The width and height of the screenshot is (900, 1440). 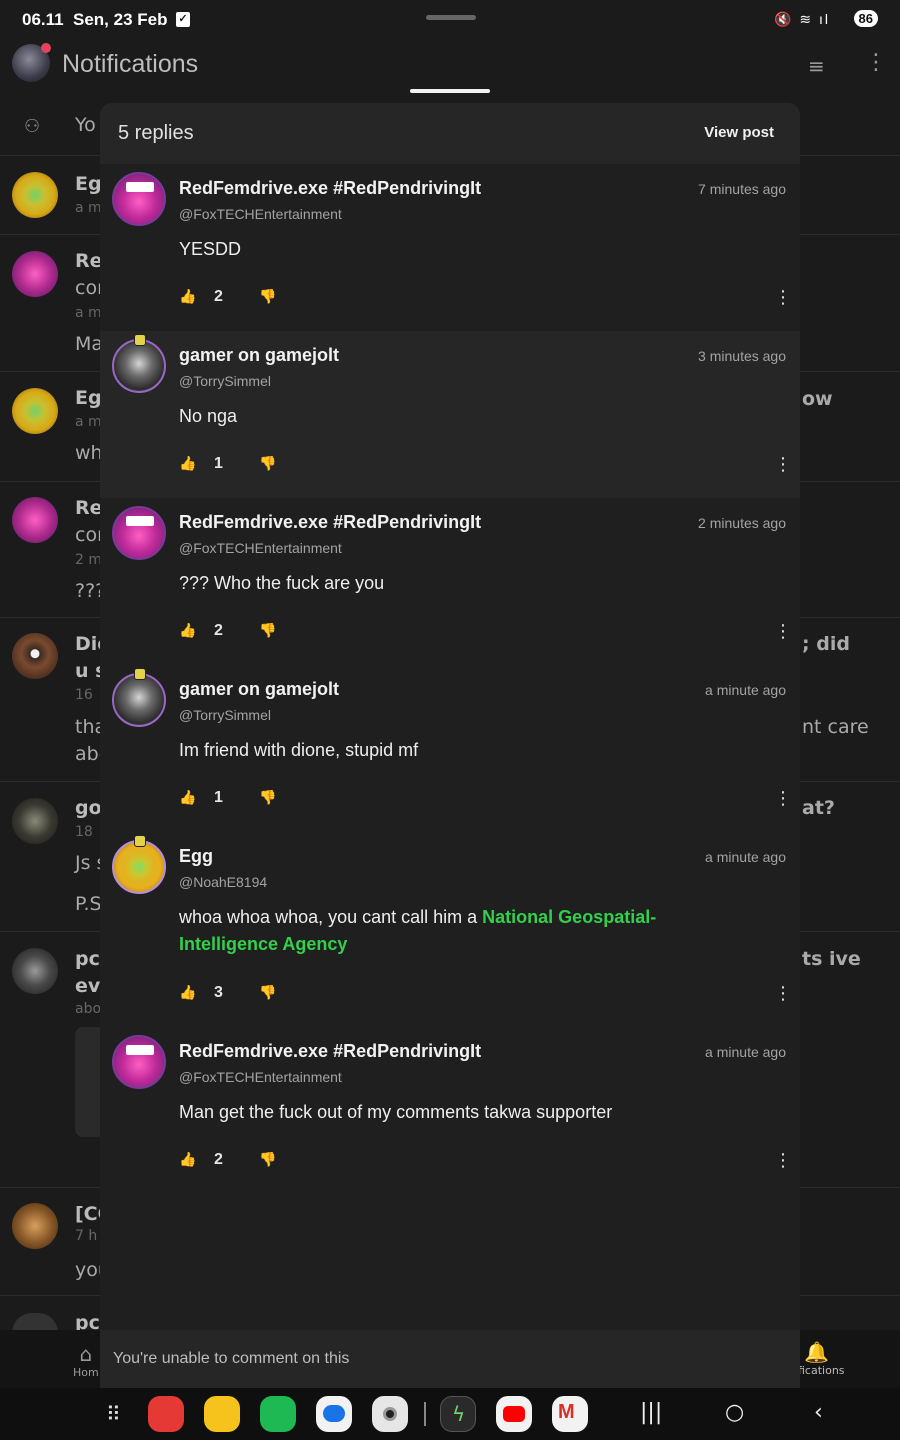 What do you see at coordinates (742, 189) in the screenshot?
I see `comment-time: 7 minutes ago` at bounding box center [742, 189].